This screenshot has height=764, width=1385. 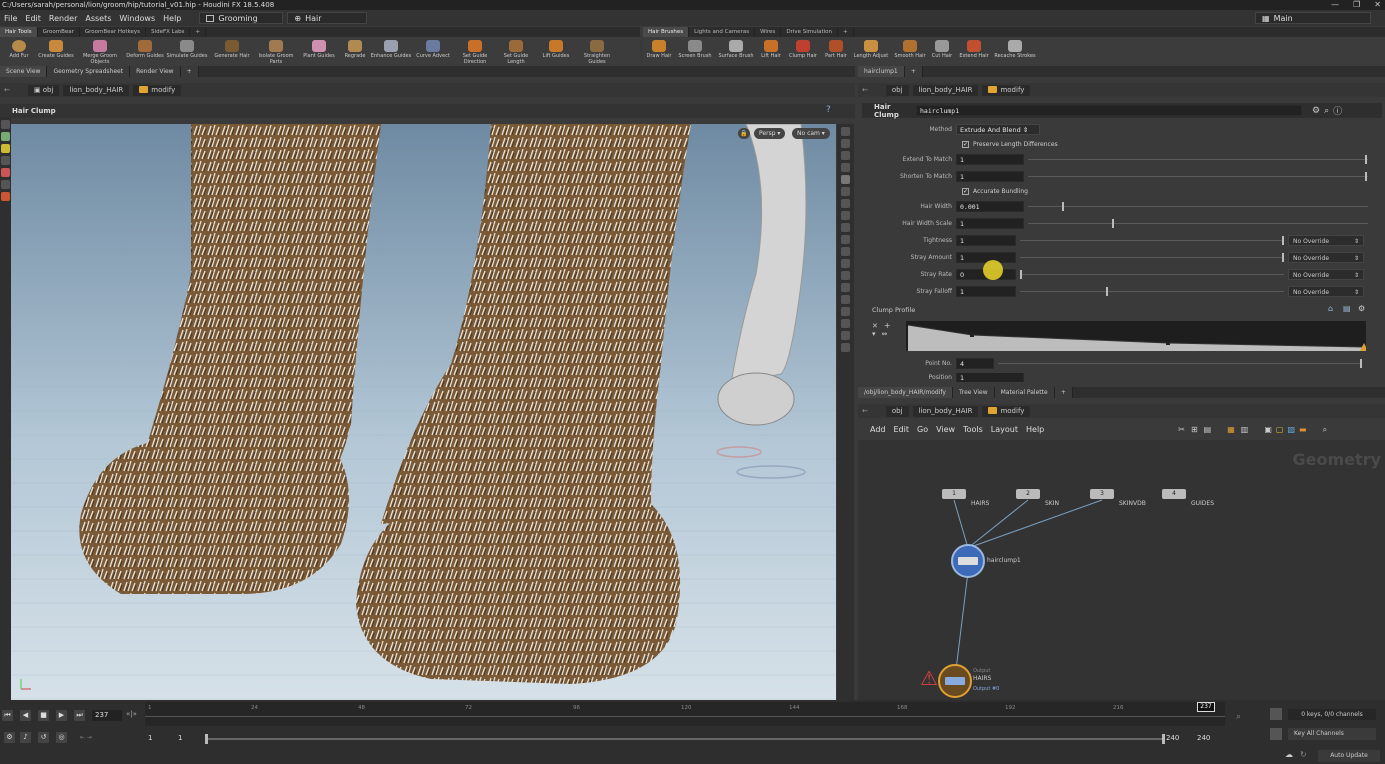 What do you see at coordinates (516, 51) in the screenshot?
I see `tool-set-guide-length: Set Guide Length` at bounding box center [516, 51].